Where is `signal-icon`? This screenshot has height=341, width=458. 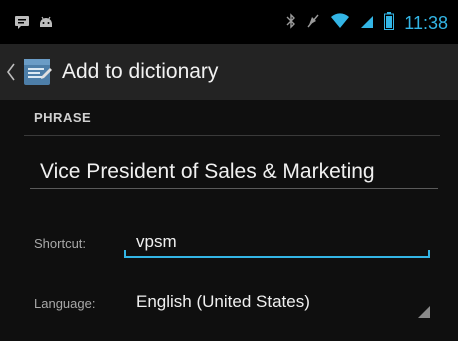
signal-icon is located at coordinates (367, 23).